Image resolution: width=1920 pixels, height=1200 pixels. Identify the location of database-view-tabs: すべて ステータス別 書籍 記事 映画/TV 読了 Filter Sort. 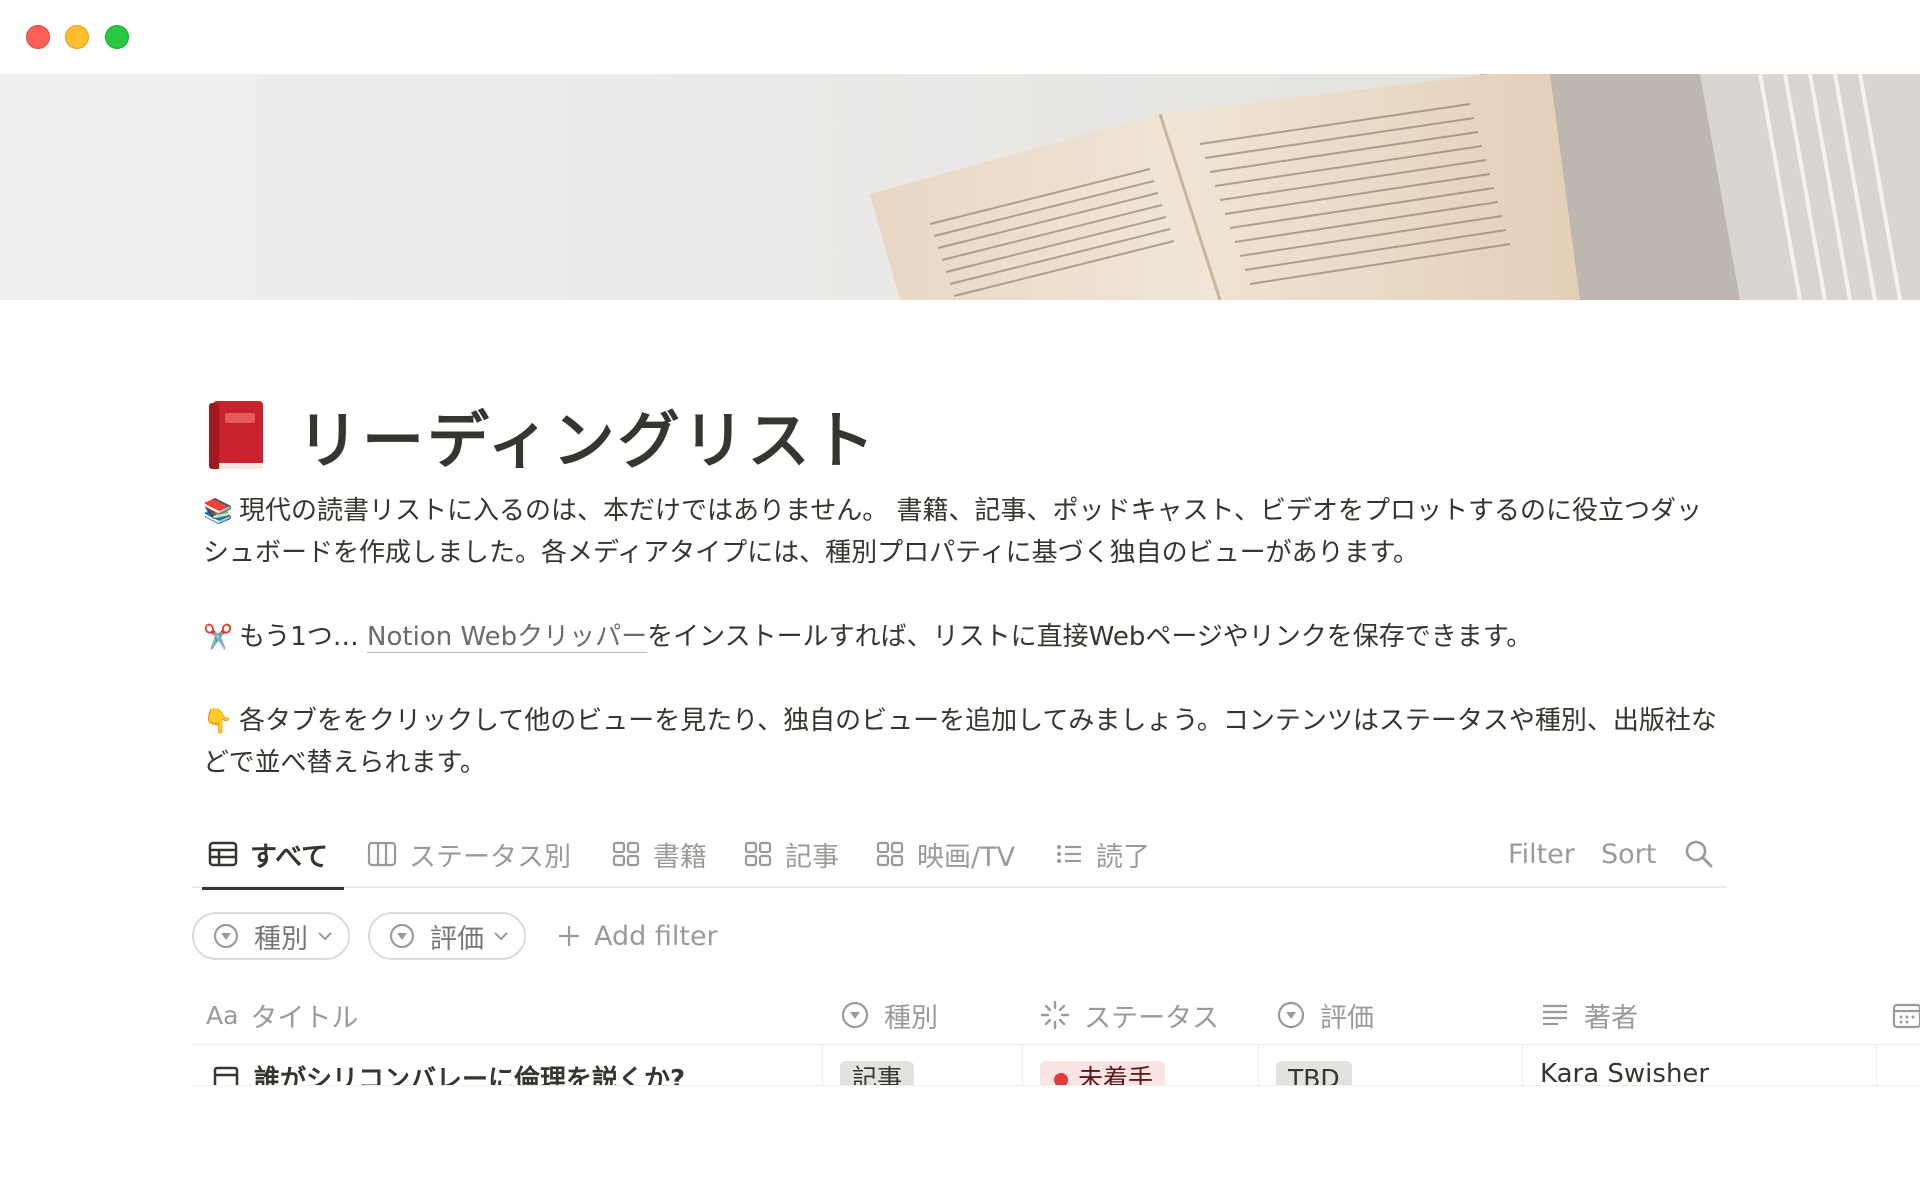
(959, 855).